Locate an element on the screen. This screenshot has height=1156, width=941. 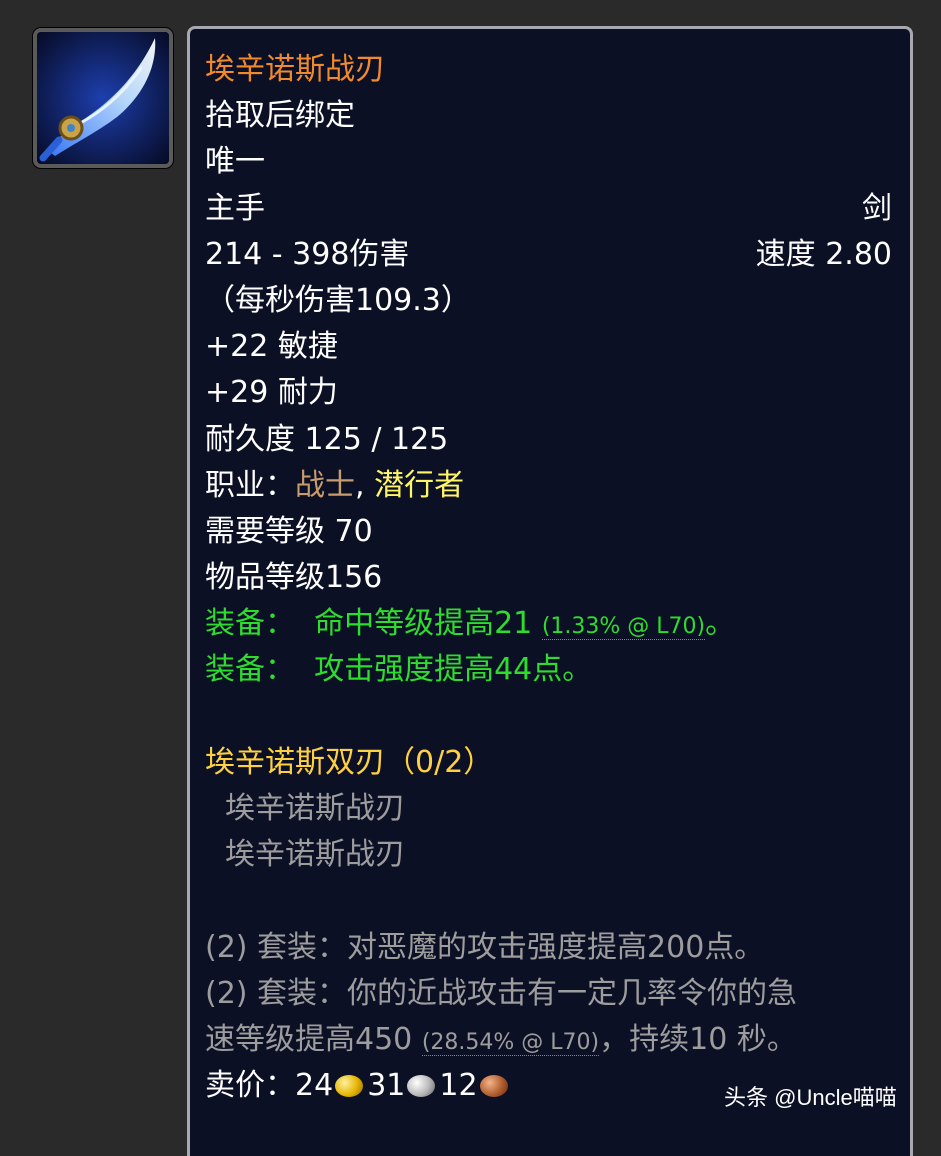
set-bonus-2-line-2: 速等级提高450 (28.54% @ L70)，持续10 秒。 is located at coordinates (548, 1040).